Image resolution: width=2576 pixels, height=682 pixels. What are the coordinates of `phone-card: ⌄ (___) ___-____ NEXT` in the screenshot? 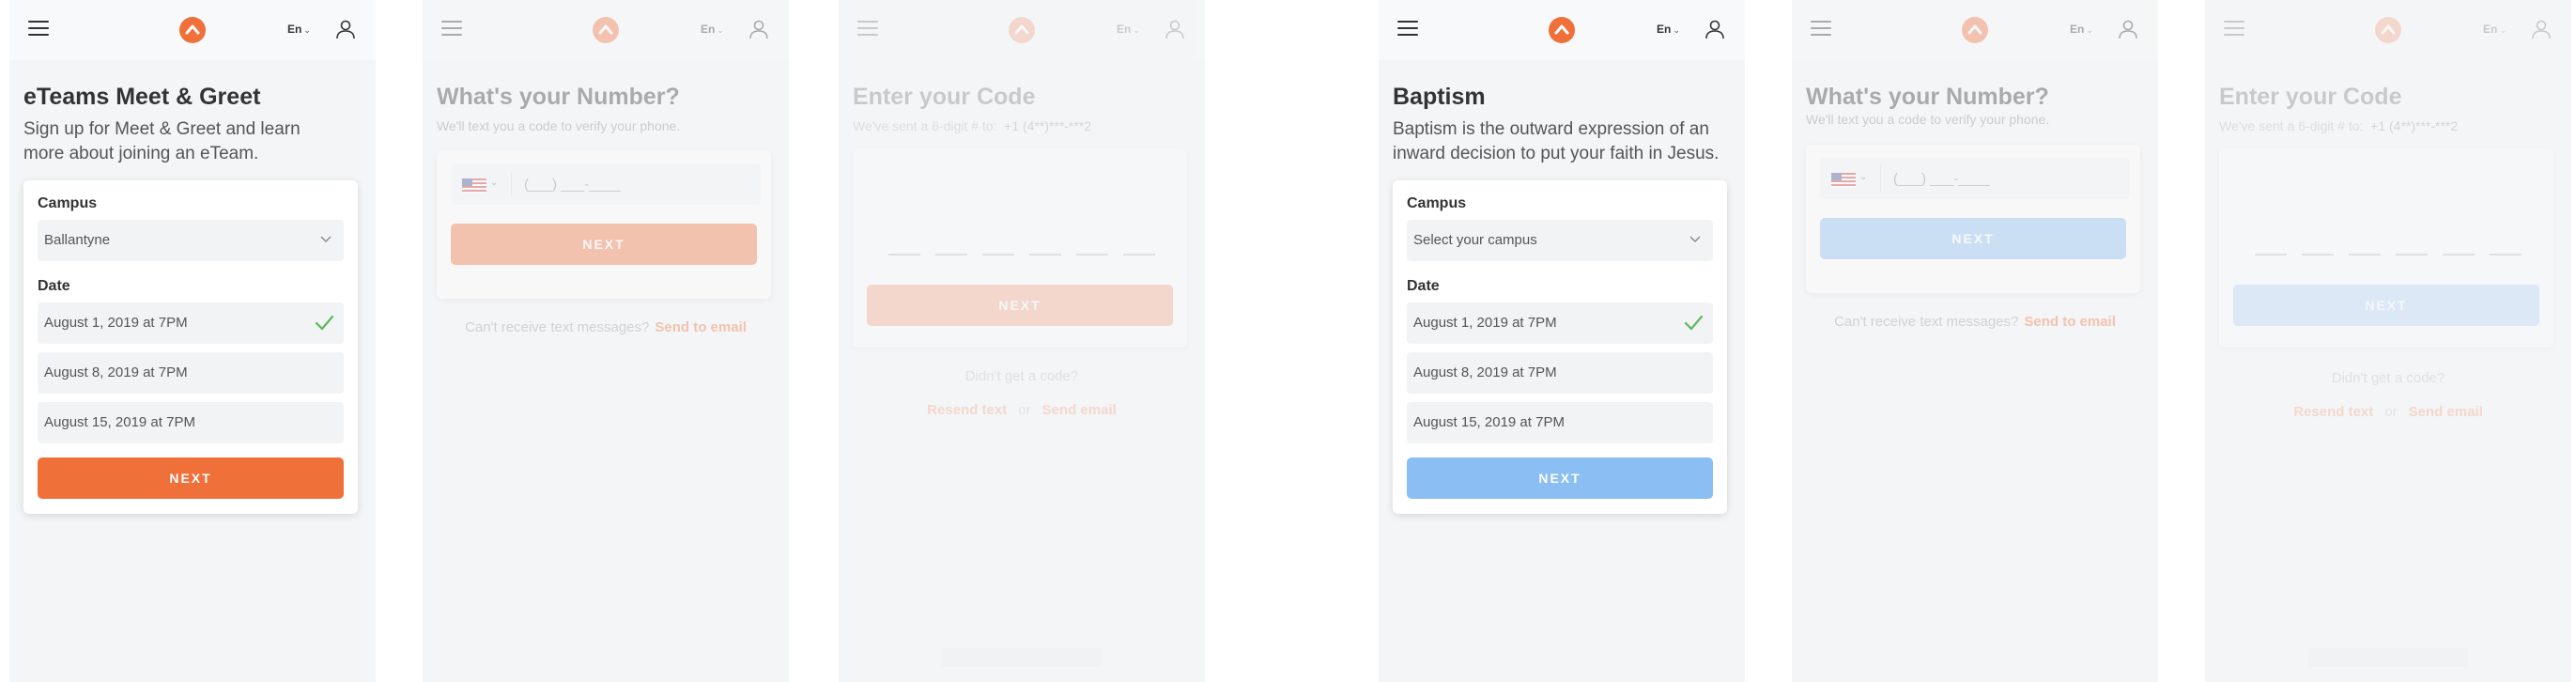 It's located at (604, 224).